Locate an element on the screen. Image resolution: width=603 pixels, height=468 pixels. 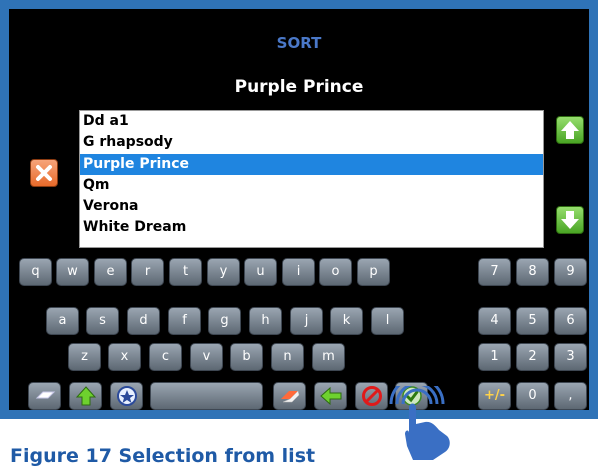
stop-key is located at coordinates (371, 396).